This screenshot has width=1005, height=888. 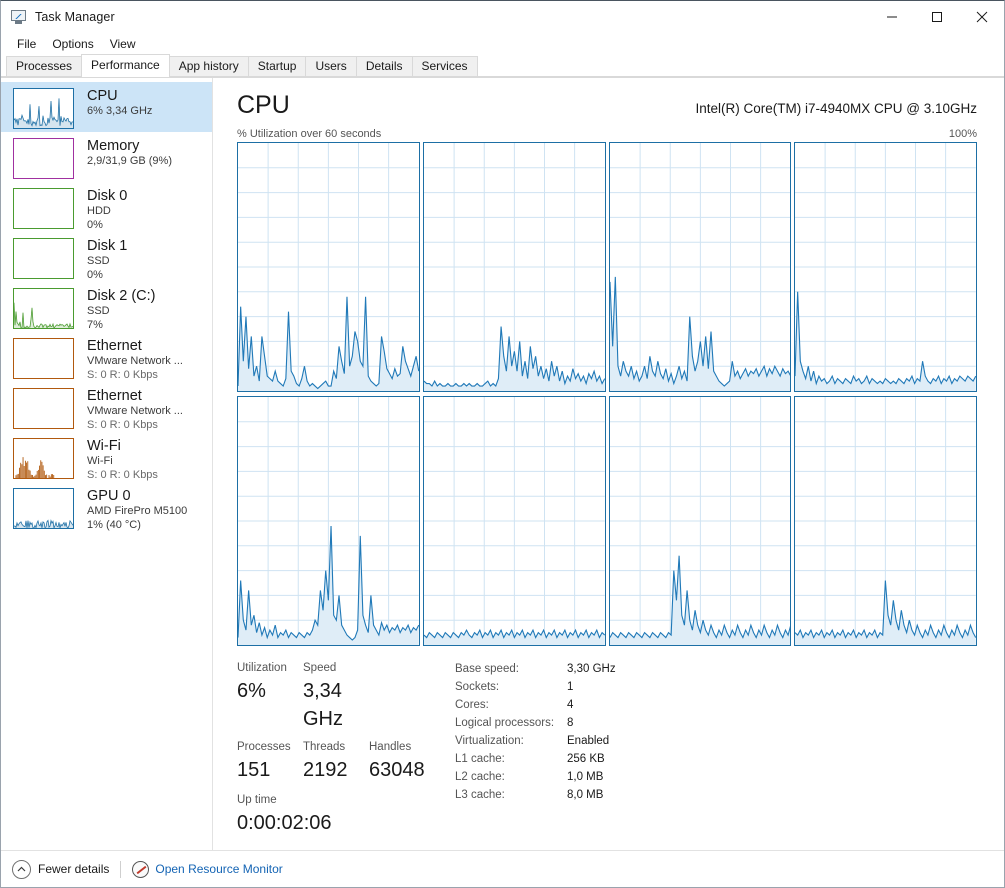 I want to click on threads-label: Threads, so click(x=324, y=747).